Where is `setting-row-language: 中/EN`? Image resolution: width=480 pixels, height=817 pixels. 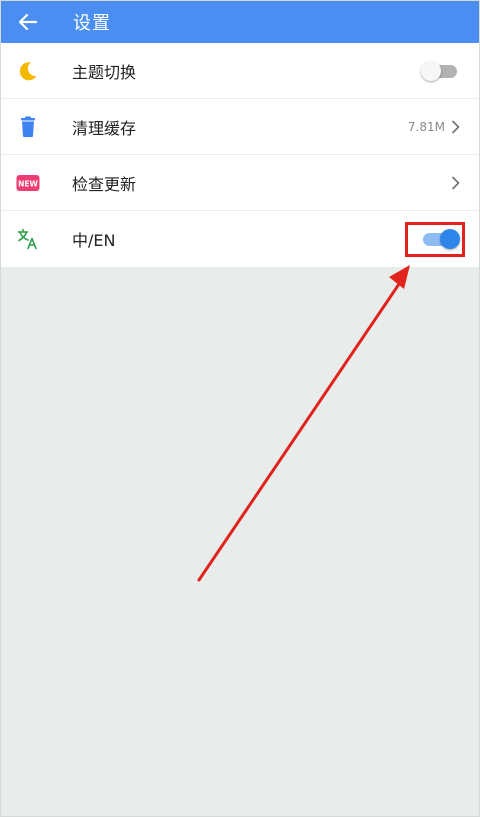
setting-row-language: 中/EN is located at coordinates (240, 239).